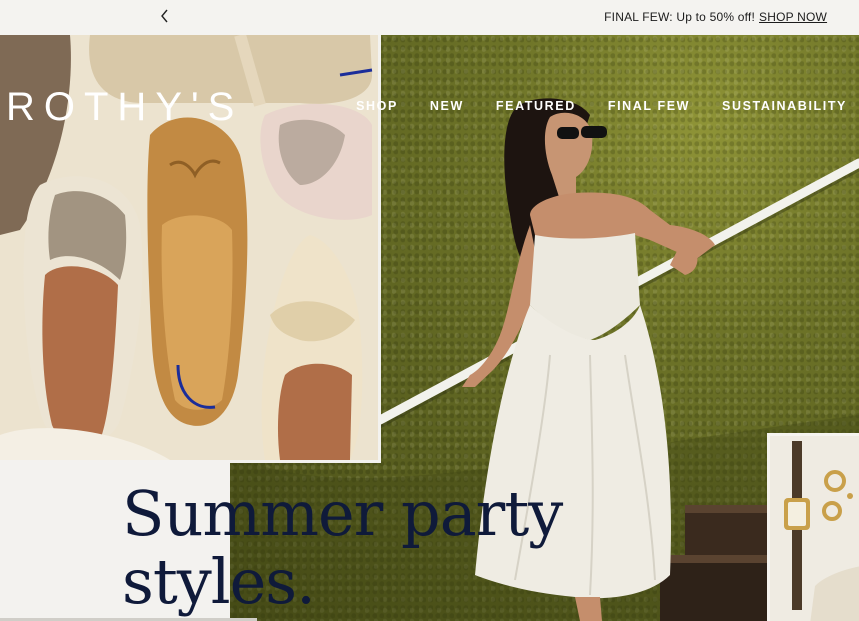  What do you see at coordinates (429, 17) in the screenshot?
I see `announcement-bar: FINAL FEW: Up to 50% off! SHOP NOW` at bounding box center [429, 17].